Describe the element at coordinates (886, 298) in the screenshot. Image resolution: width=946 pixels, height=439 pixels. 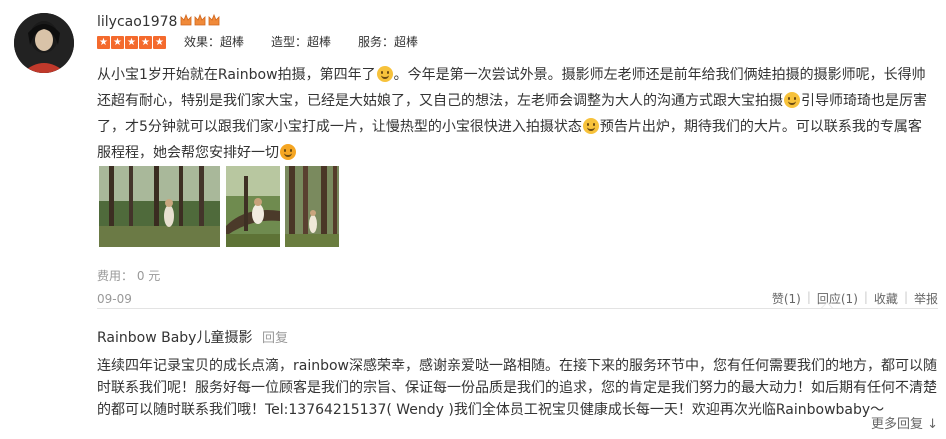
I see `favorite-button: 收藏` at that location.